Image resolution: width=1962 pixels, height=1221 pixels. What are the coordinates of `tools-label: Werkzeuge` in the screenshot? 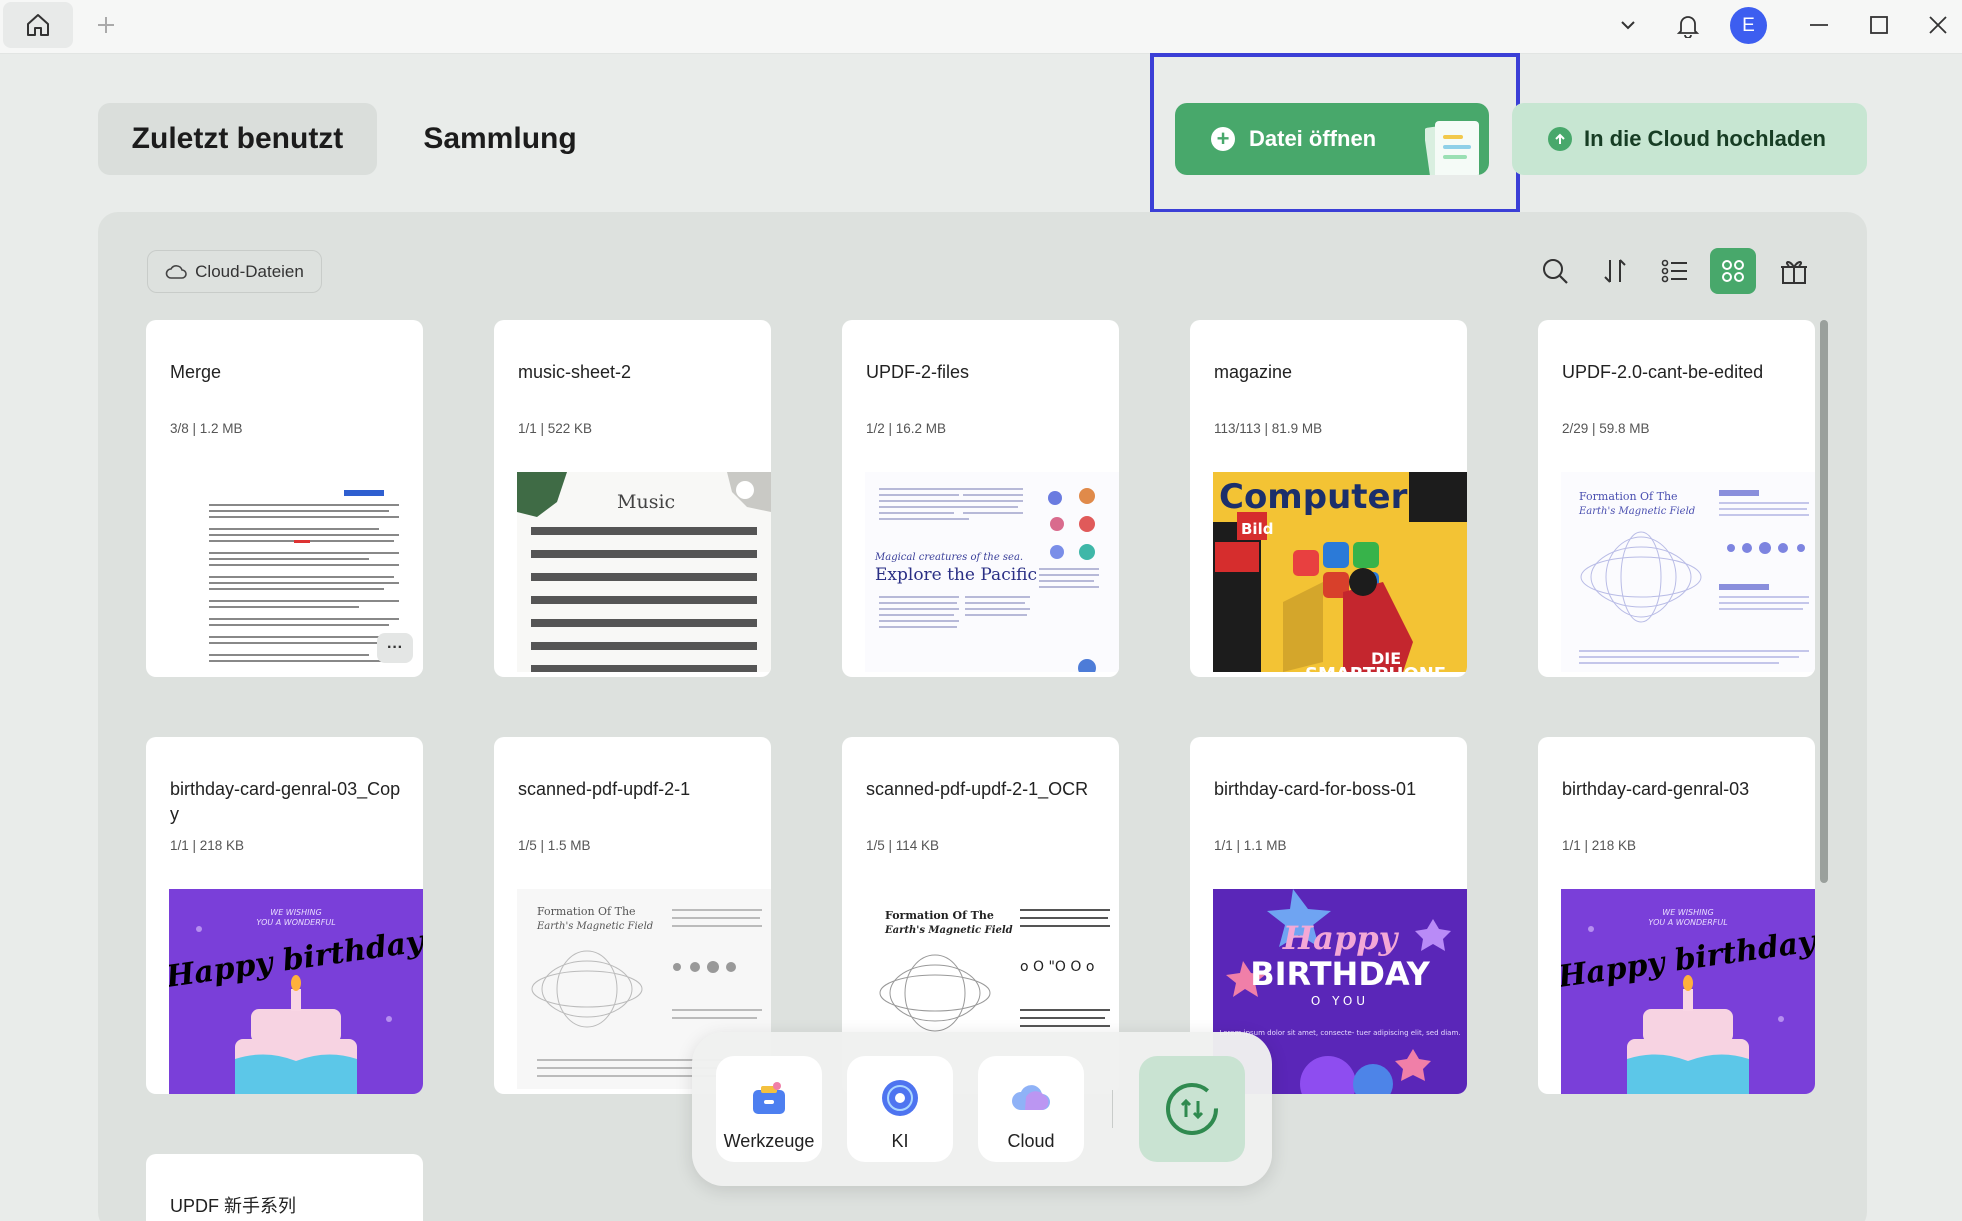 It's located at (769, 1141).